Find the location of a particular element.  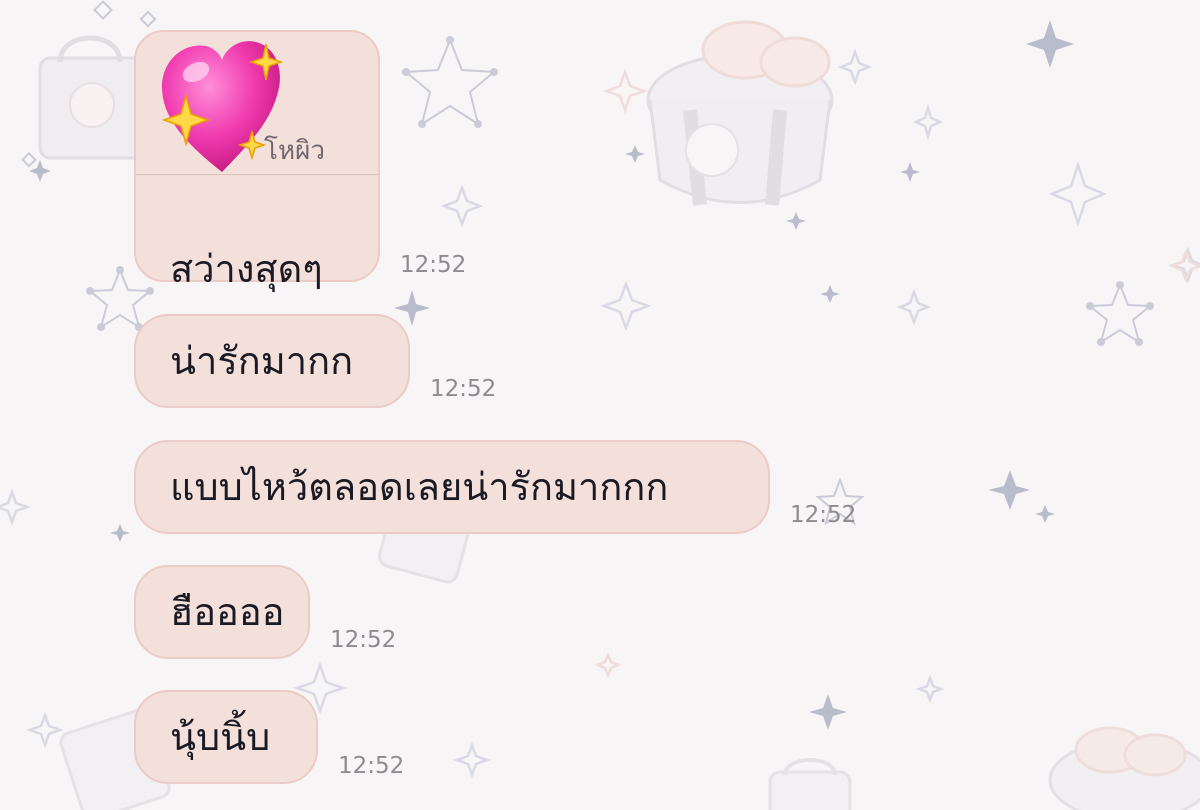

message-bubble: ฮืออออ is located at coordinates (222, 612).